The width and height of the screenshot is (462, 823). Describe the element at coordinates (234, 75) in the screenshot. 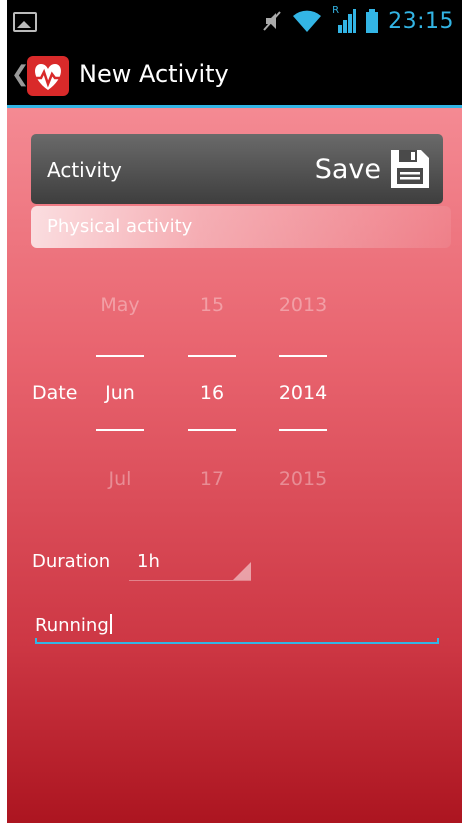

I see `action-bar: ❮ New Activity` at that location.